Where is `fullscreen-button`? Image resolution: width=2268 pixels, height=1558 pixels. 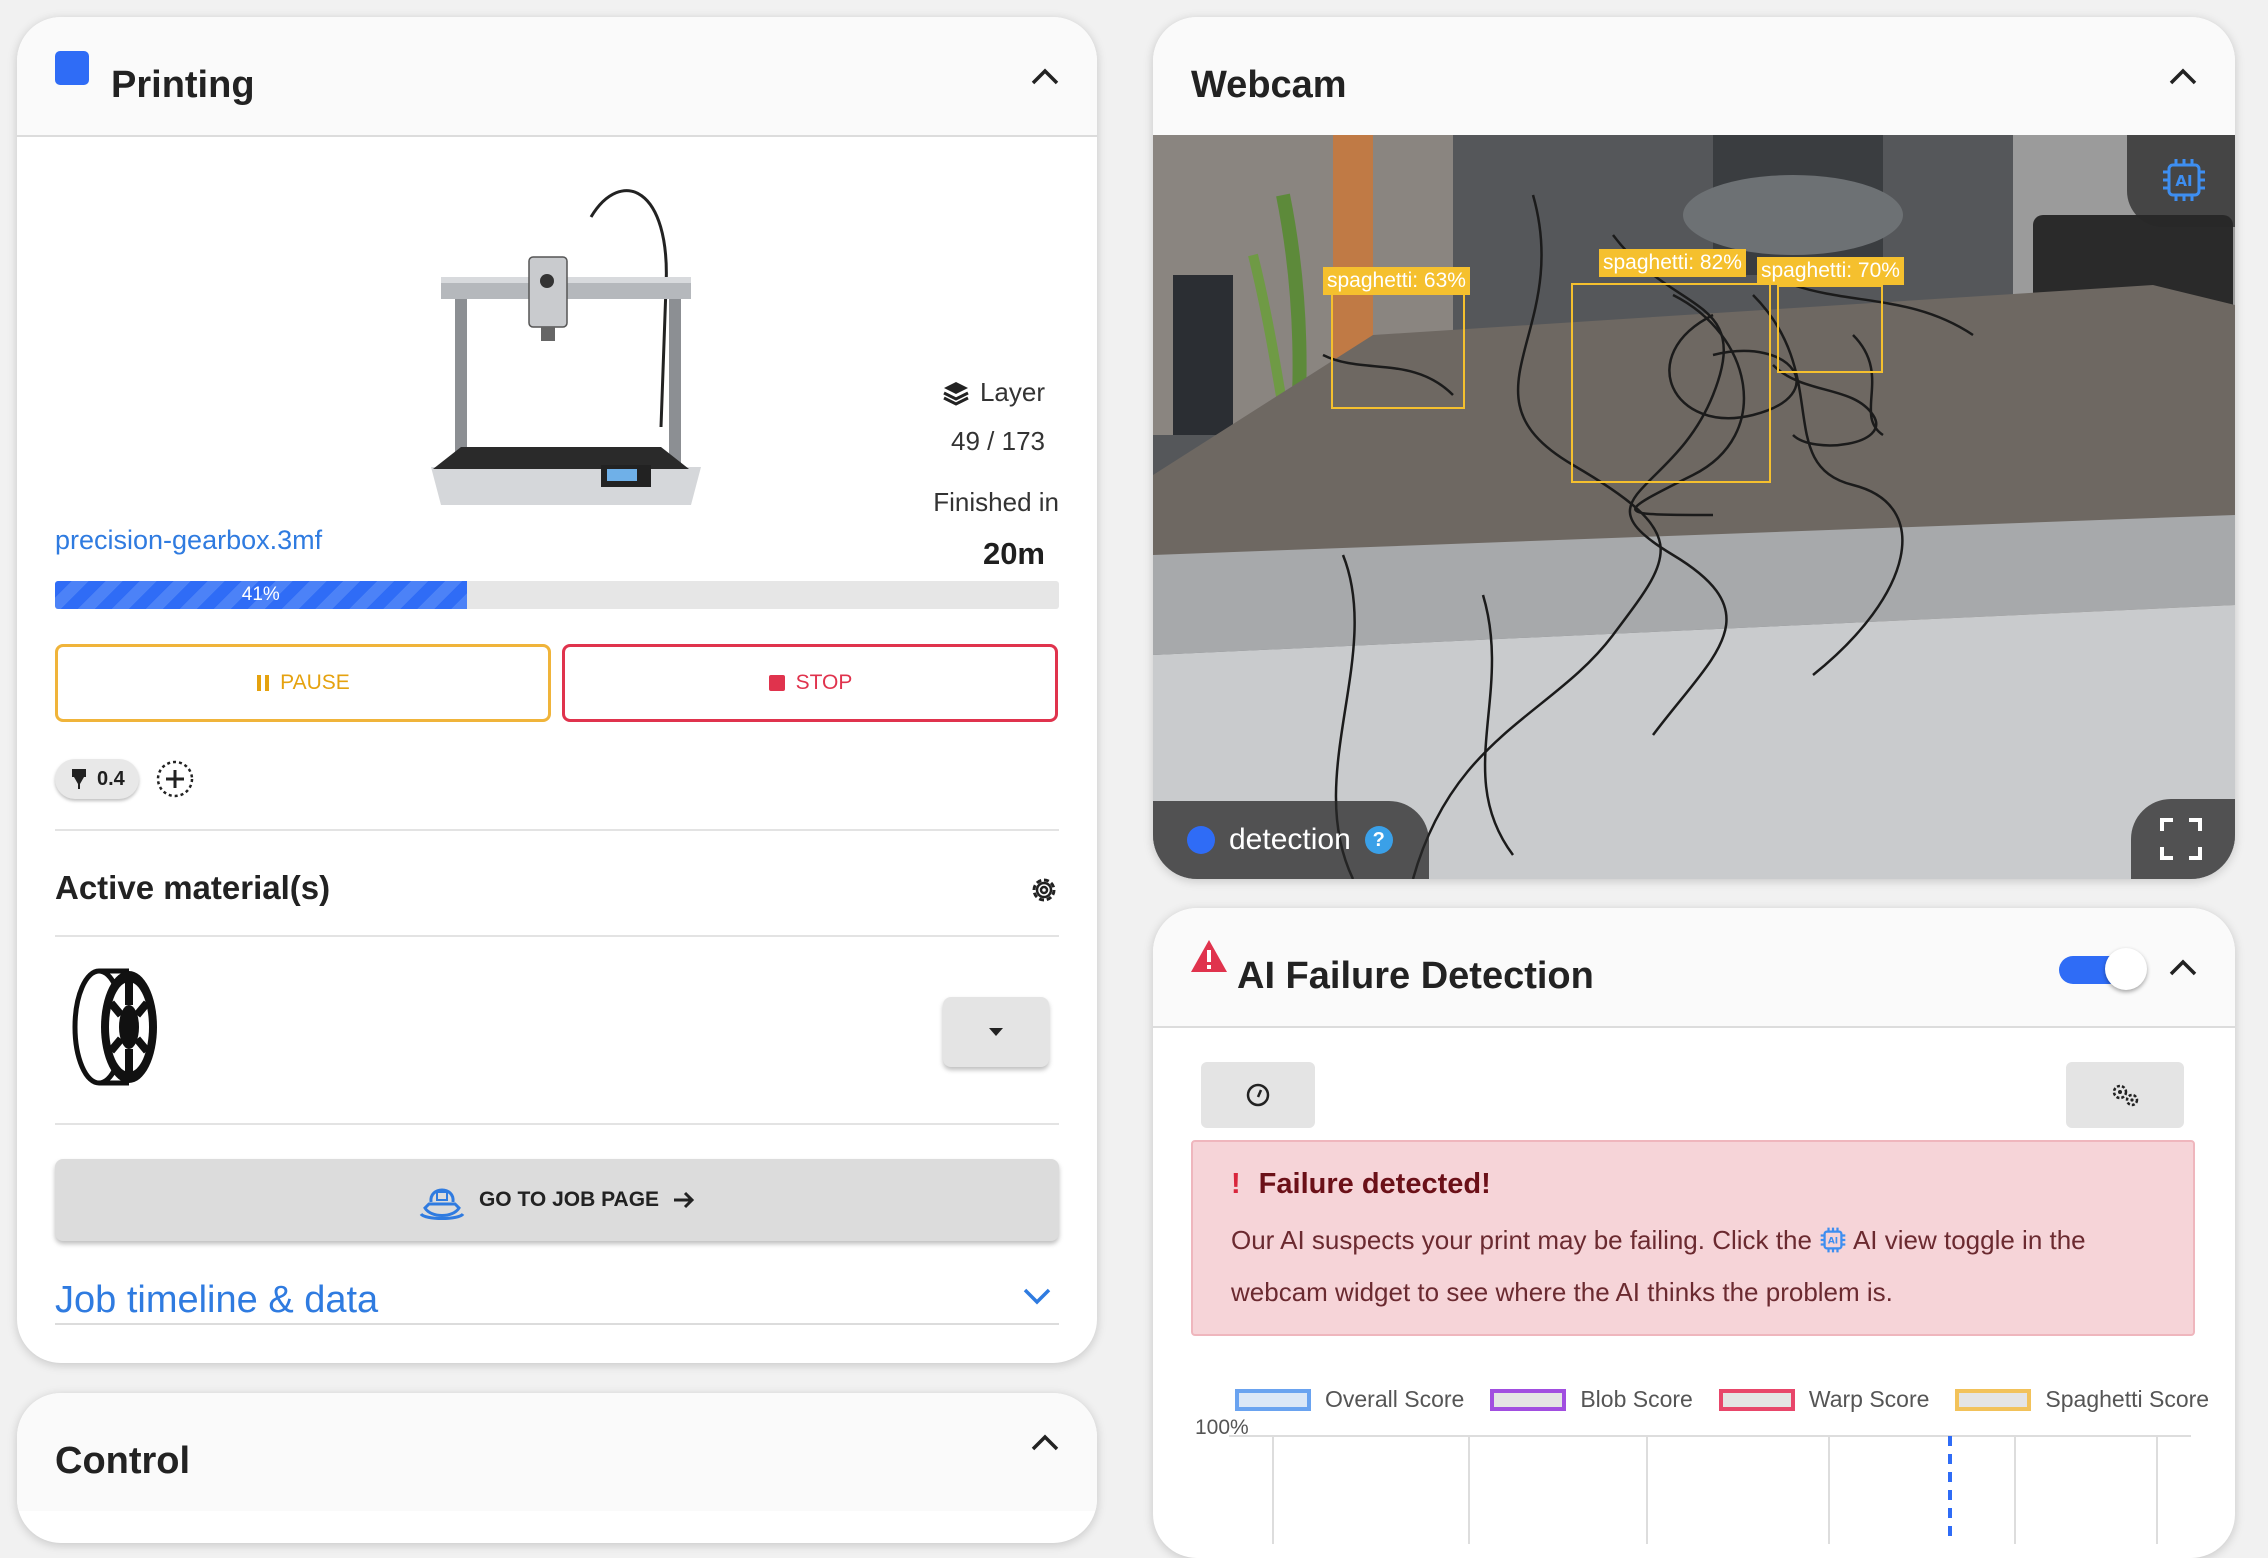
fullscreen-button is located at coordinates (2183, 839).